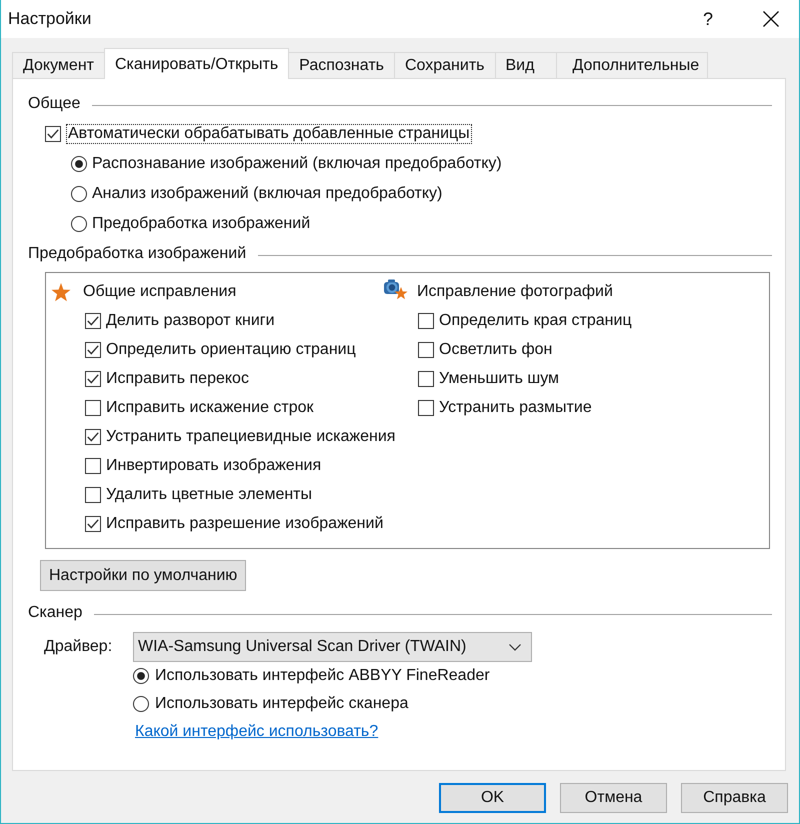 Image resolution: width=800 pixels, height=824 pixels. What do you see at coordinates (256, 732) in the screenshot?
I see `help-link: Какой интерфейс использовать?` at bounding box center [256, 732].